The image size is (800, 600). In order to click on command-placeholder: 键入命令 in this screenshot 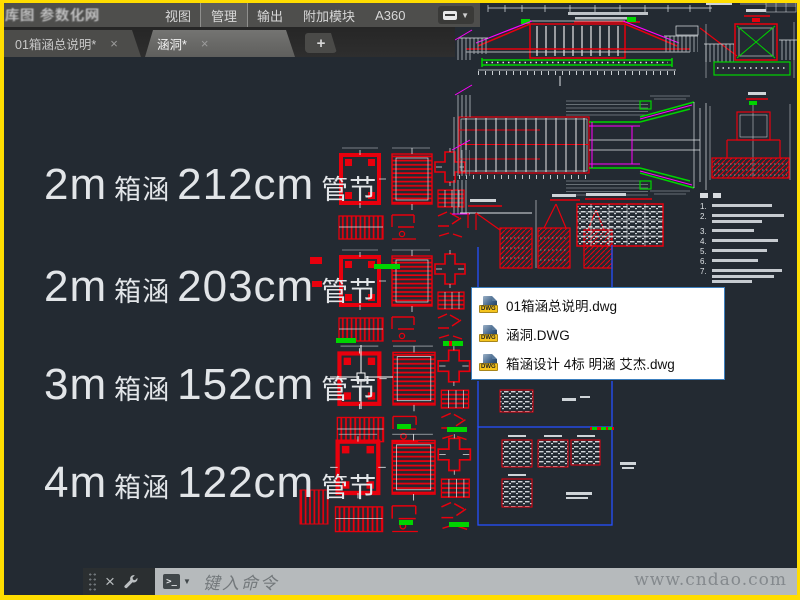, I will do `click(240, 583)`.